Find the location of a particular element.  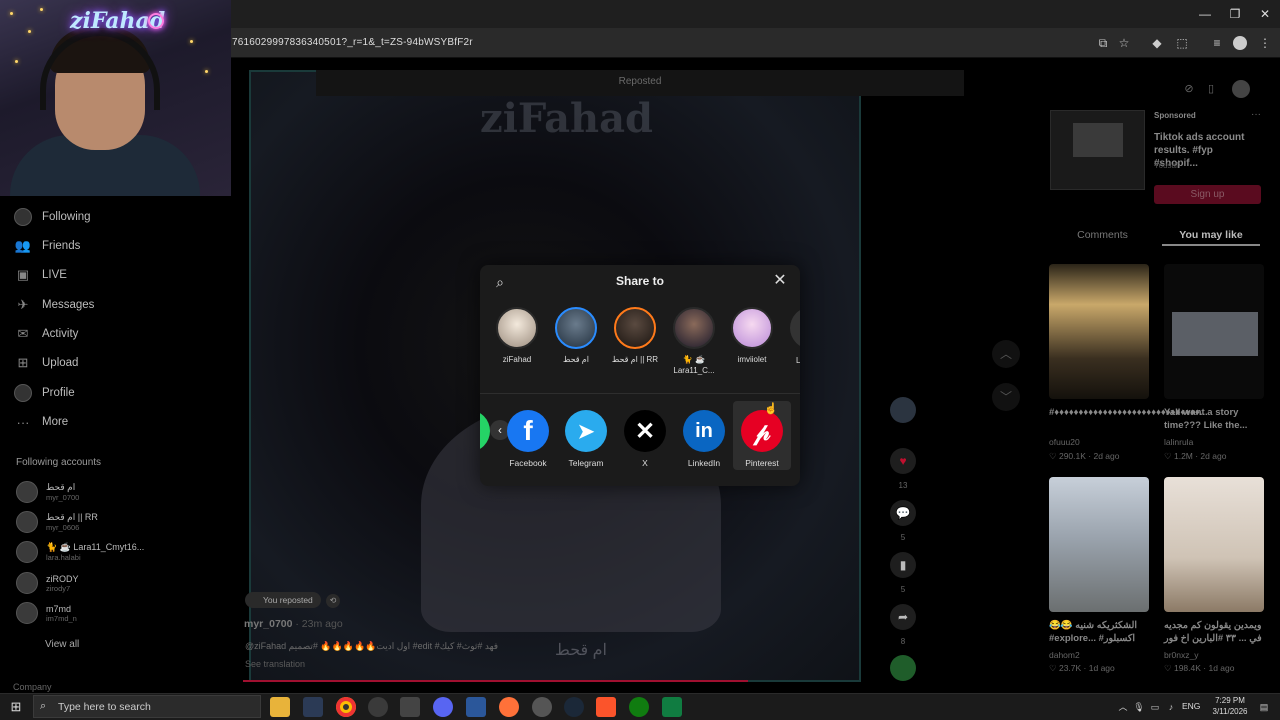

store-icon is located at coordinates (410, 707).